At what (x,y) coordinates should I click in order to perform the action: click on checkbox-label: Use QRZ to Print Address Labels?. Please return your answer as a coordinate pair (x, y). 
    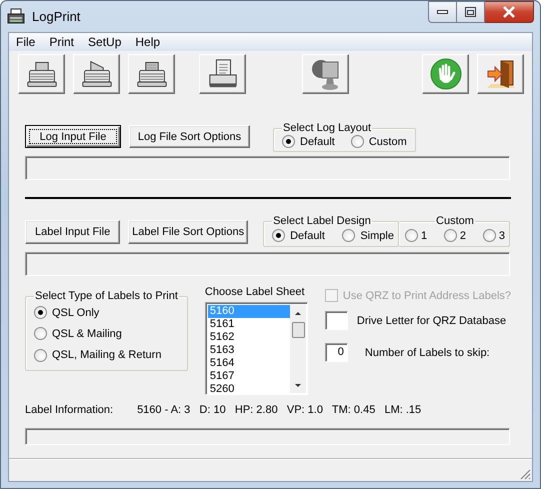
    Looking at the image, I should click on (427, 296).